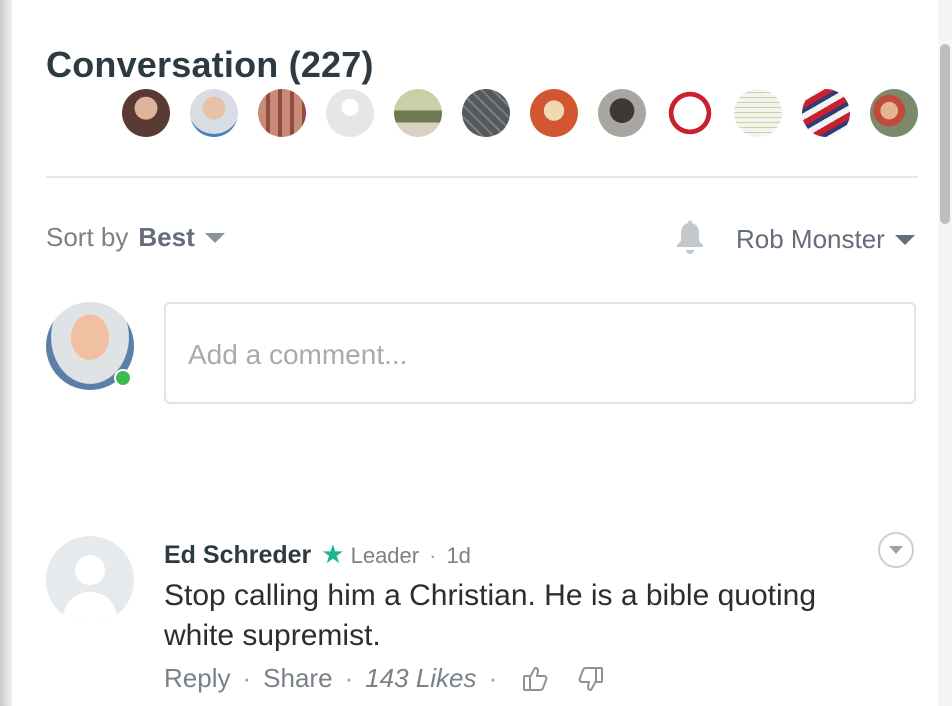 The height and width of the screenshot is (706, 952). I want to click on star-icon: ★, so click(333, 554).